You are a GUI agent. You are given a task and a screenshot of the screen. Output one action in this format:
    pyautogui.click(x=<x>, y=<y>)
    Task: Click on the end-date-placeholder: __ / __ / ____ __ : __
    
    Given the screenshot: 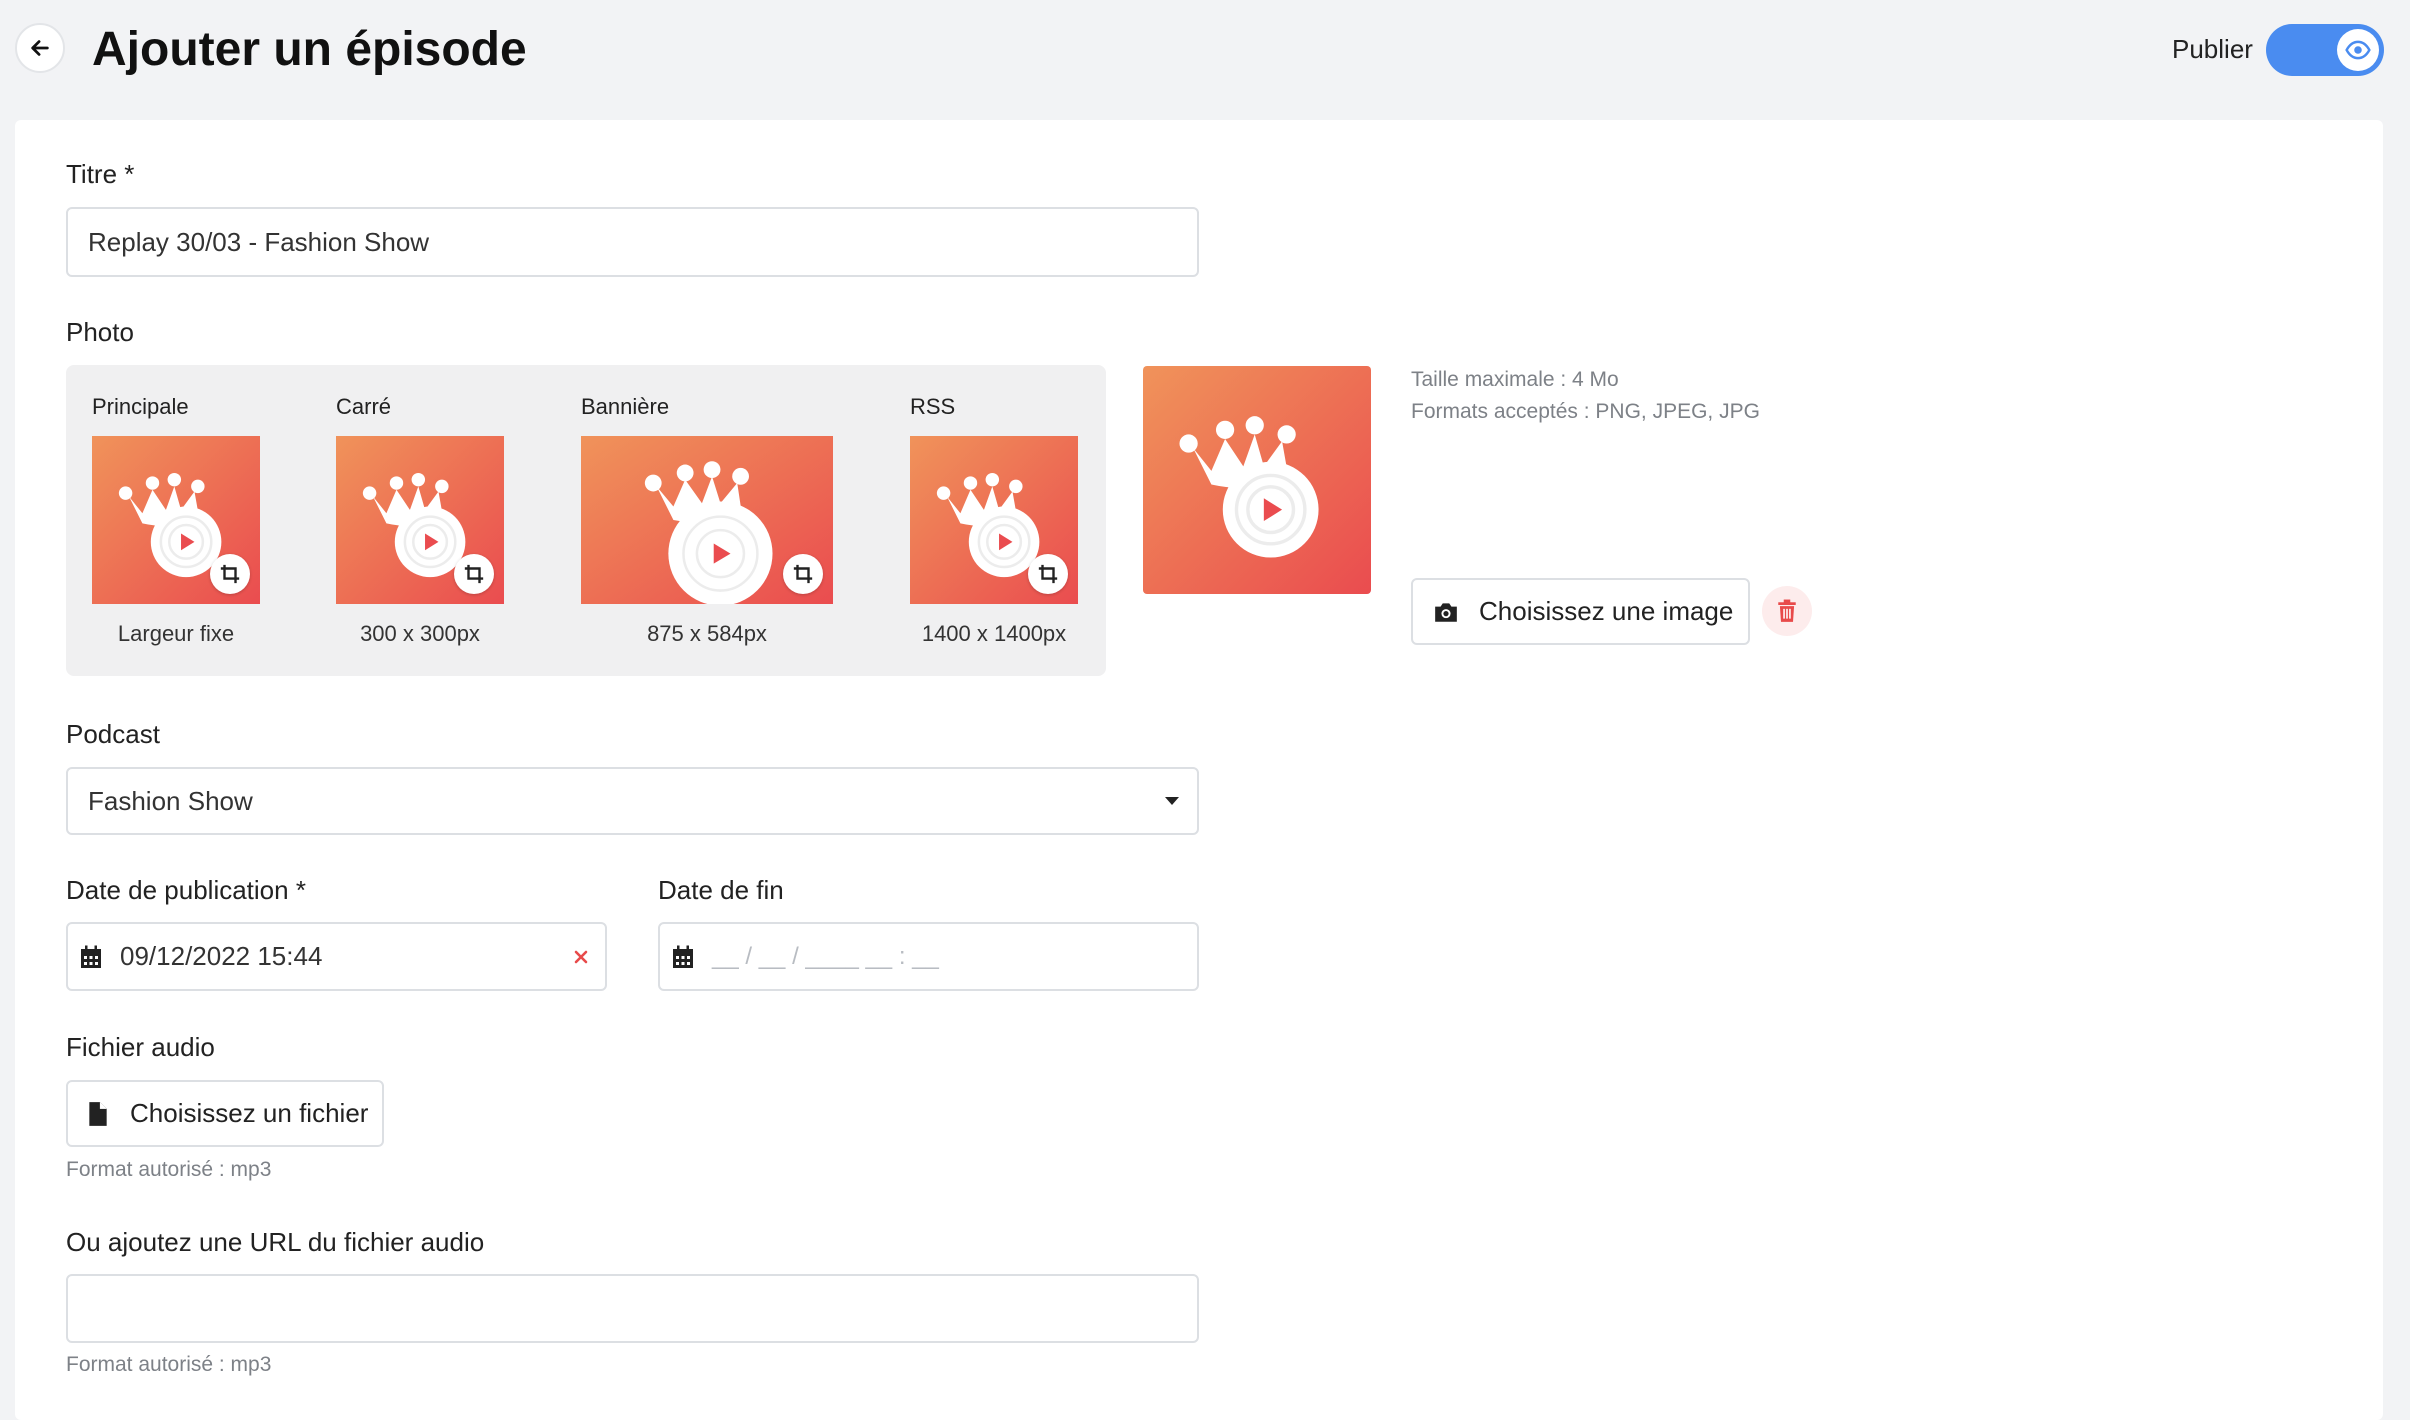 What is the action you would take?
    pyautogui.click(x=825, y=956)
    